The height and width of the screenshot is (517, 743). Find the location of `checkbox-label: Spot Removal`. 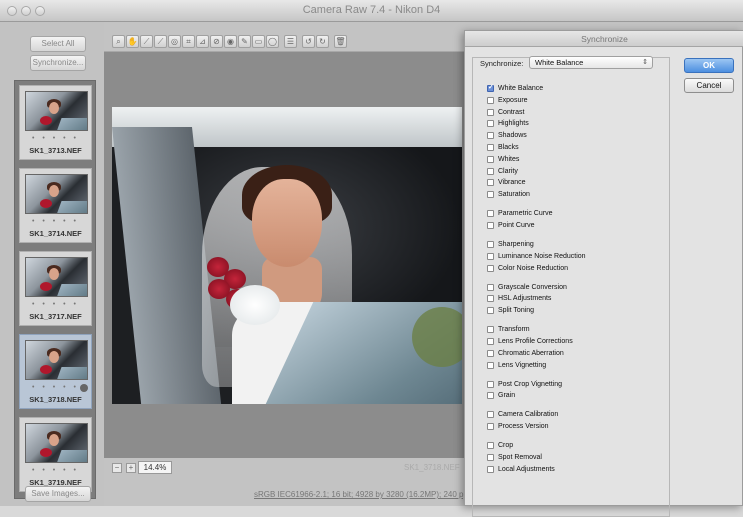

checkbox-label: Spot Removal is located at coordinates (520, 457).